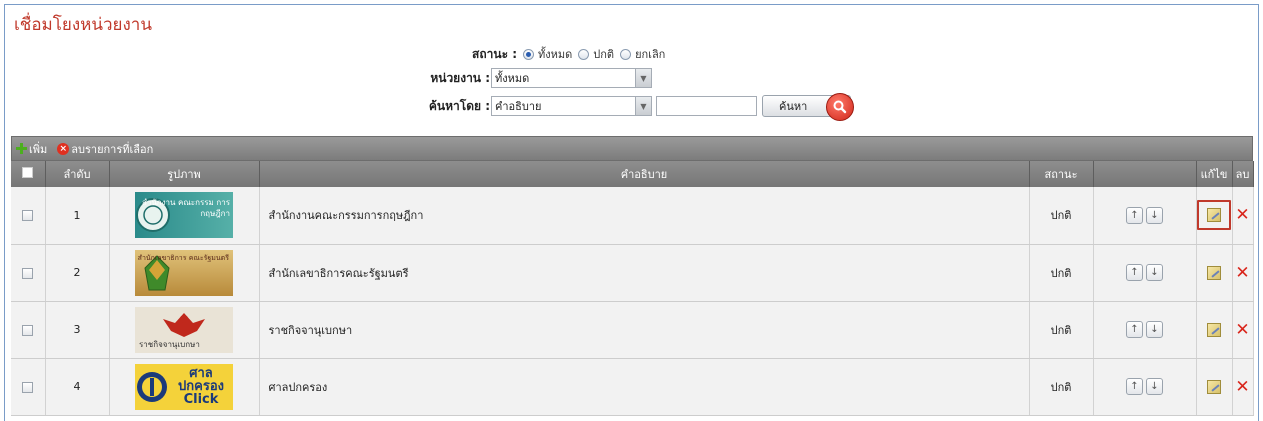 This screenshot has width=1263, height=421. Describe the element at coordinates (632, 148) in the screenshot. I see `grid-toolbar: เพิ่ม × ลบรายการที่เลือก` at that location.